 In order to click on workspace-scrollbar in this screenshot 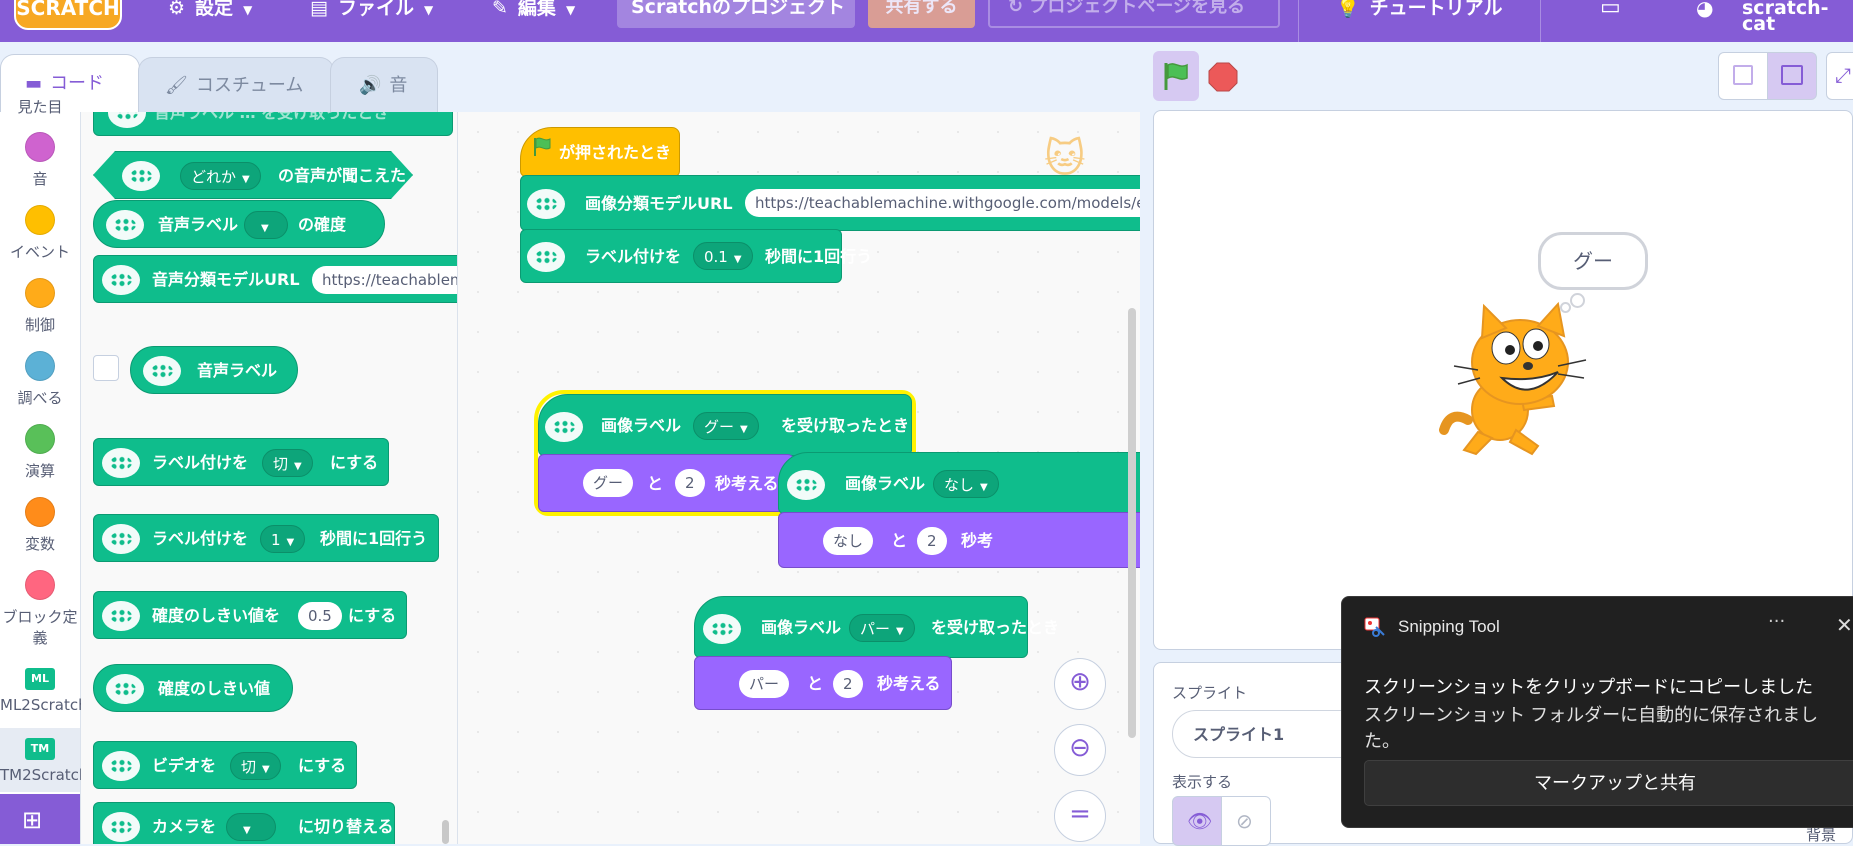, I will do `click(1132, 523)`.